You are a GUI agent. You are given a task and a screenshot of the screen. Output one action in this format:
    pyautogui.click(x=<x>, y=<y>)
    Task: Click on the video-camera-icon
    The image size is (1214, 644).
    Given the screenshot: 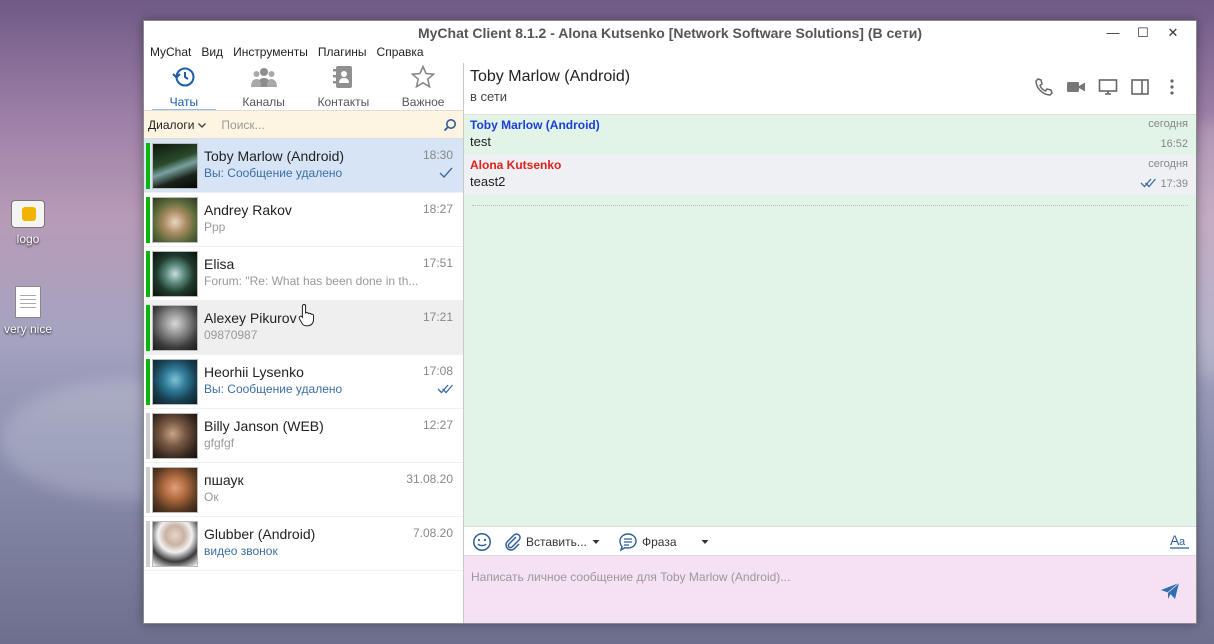 What is the action you would take?
    pyautogui.click(x=1076, y=87)
    